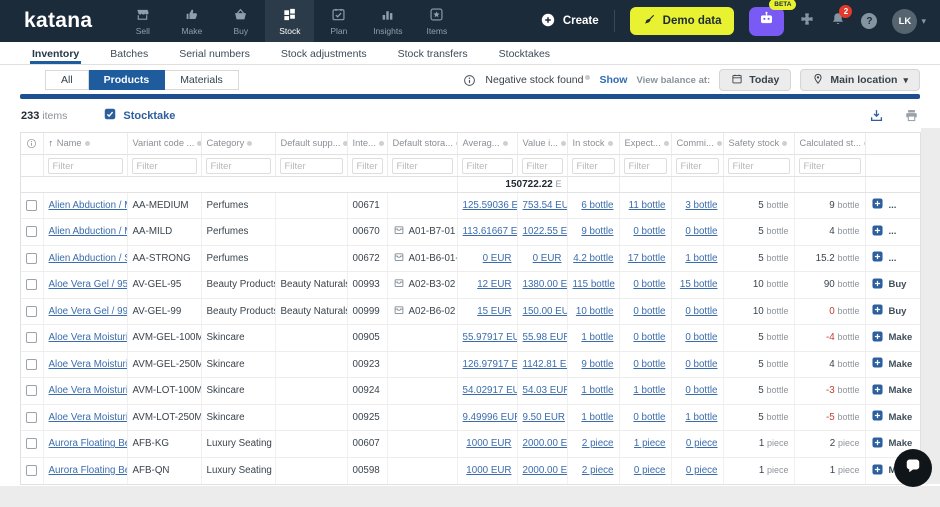 The image size is (940, 507). Describe the element at coordinates (56, 56) in the screenshot. I see `tab-inventory: Inventory` at that location.